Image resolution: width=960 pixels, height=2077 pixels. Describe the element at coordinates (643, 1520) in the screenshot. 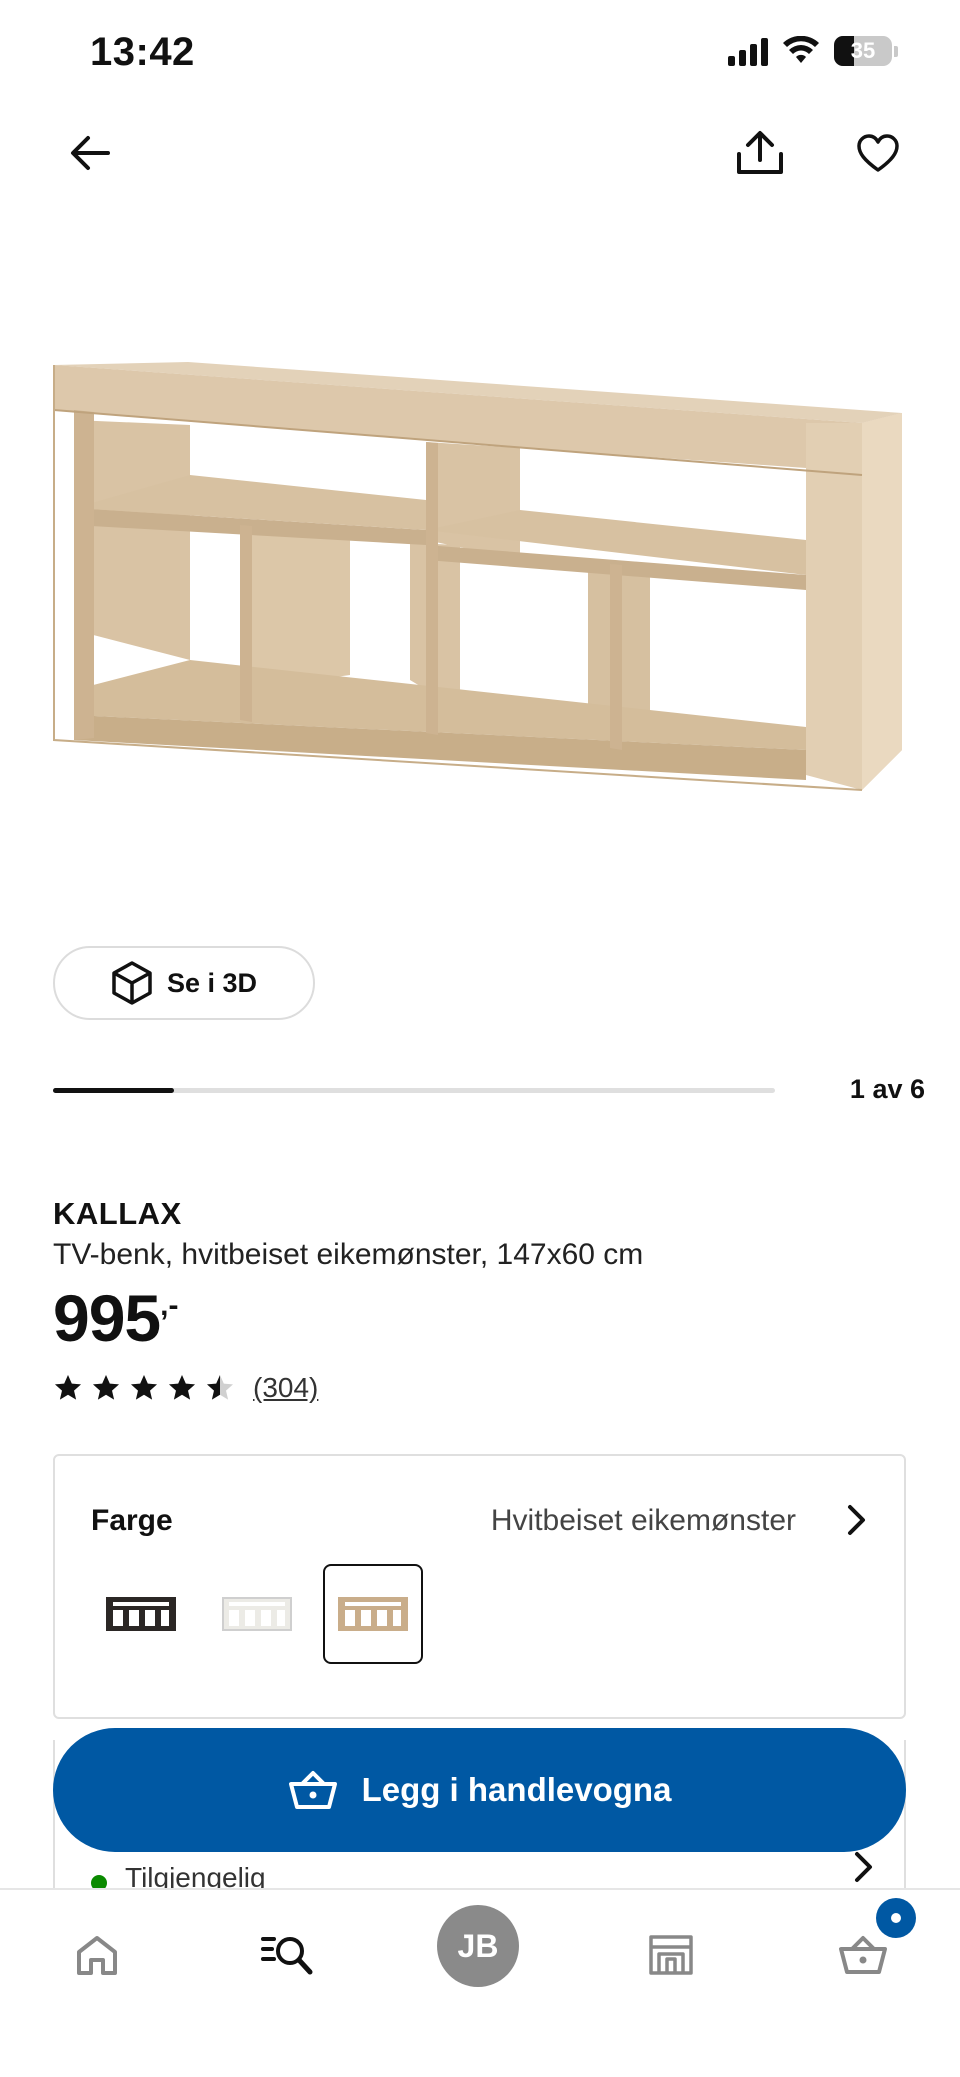

I see `selected-color-value: Hvitbeiset eikemønster` at that location.